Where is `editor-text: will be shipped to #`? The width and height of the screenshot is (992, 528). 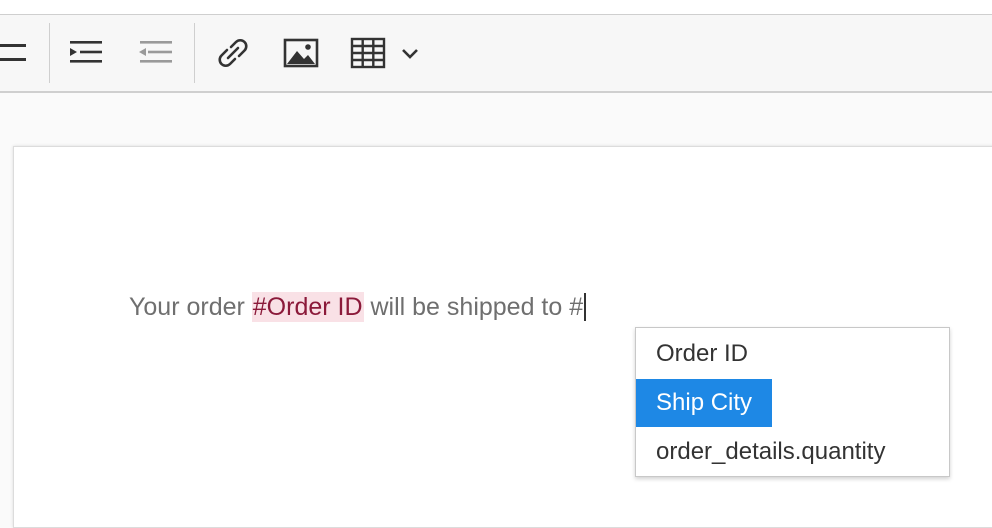
editor-text: will be shipped to # is located at coordinates (473, 307).